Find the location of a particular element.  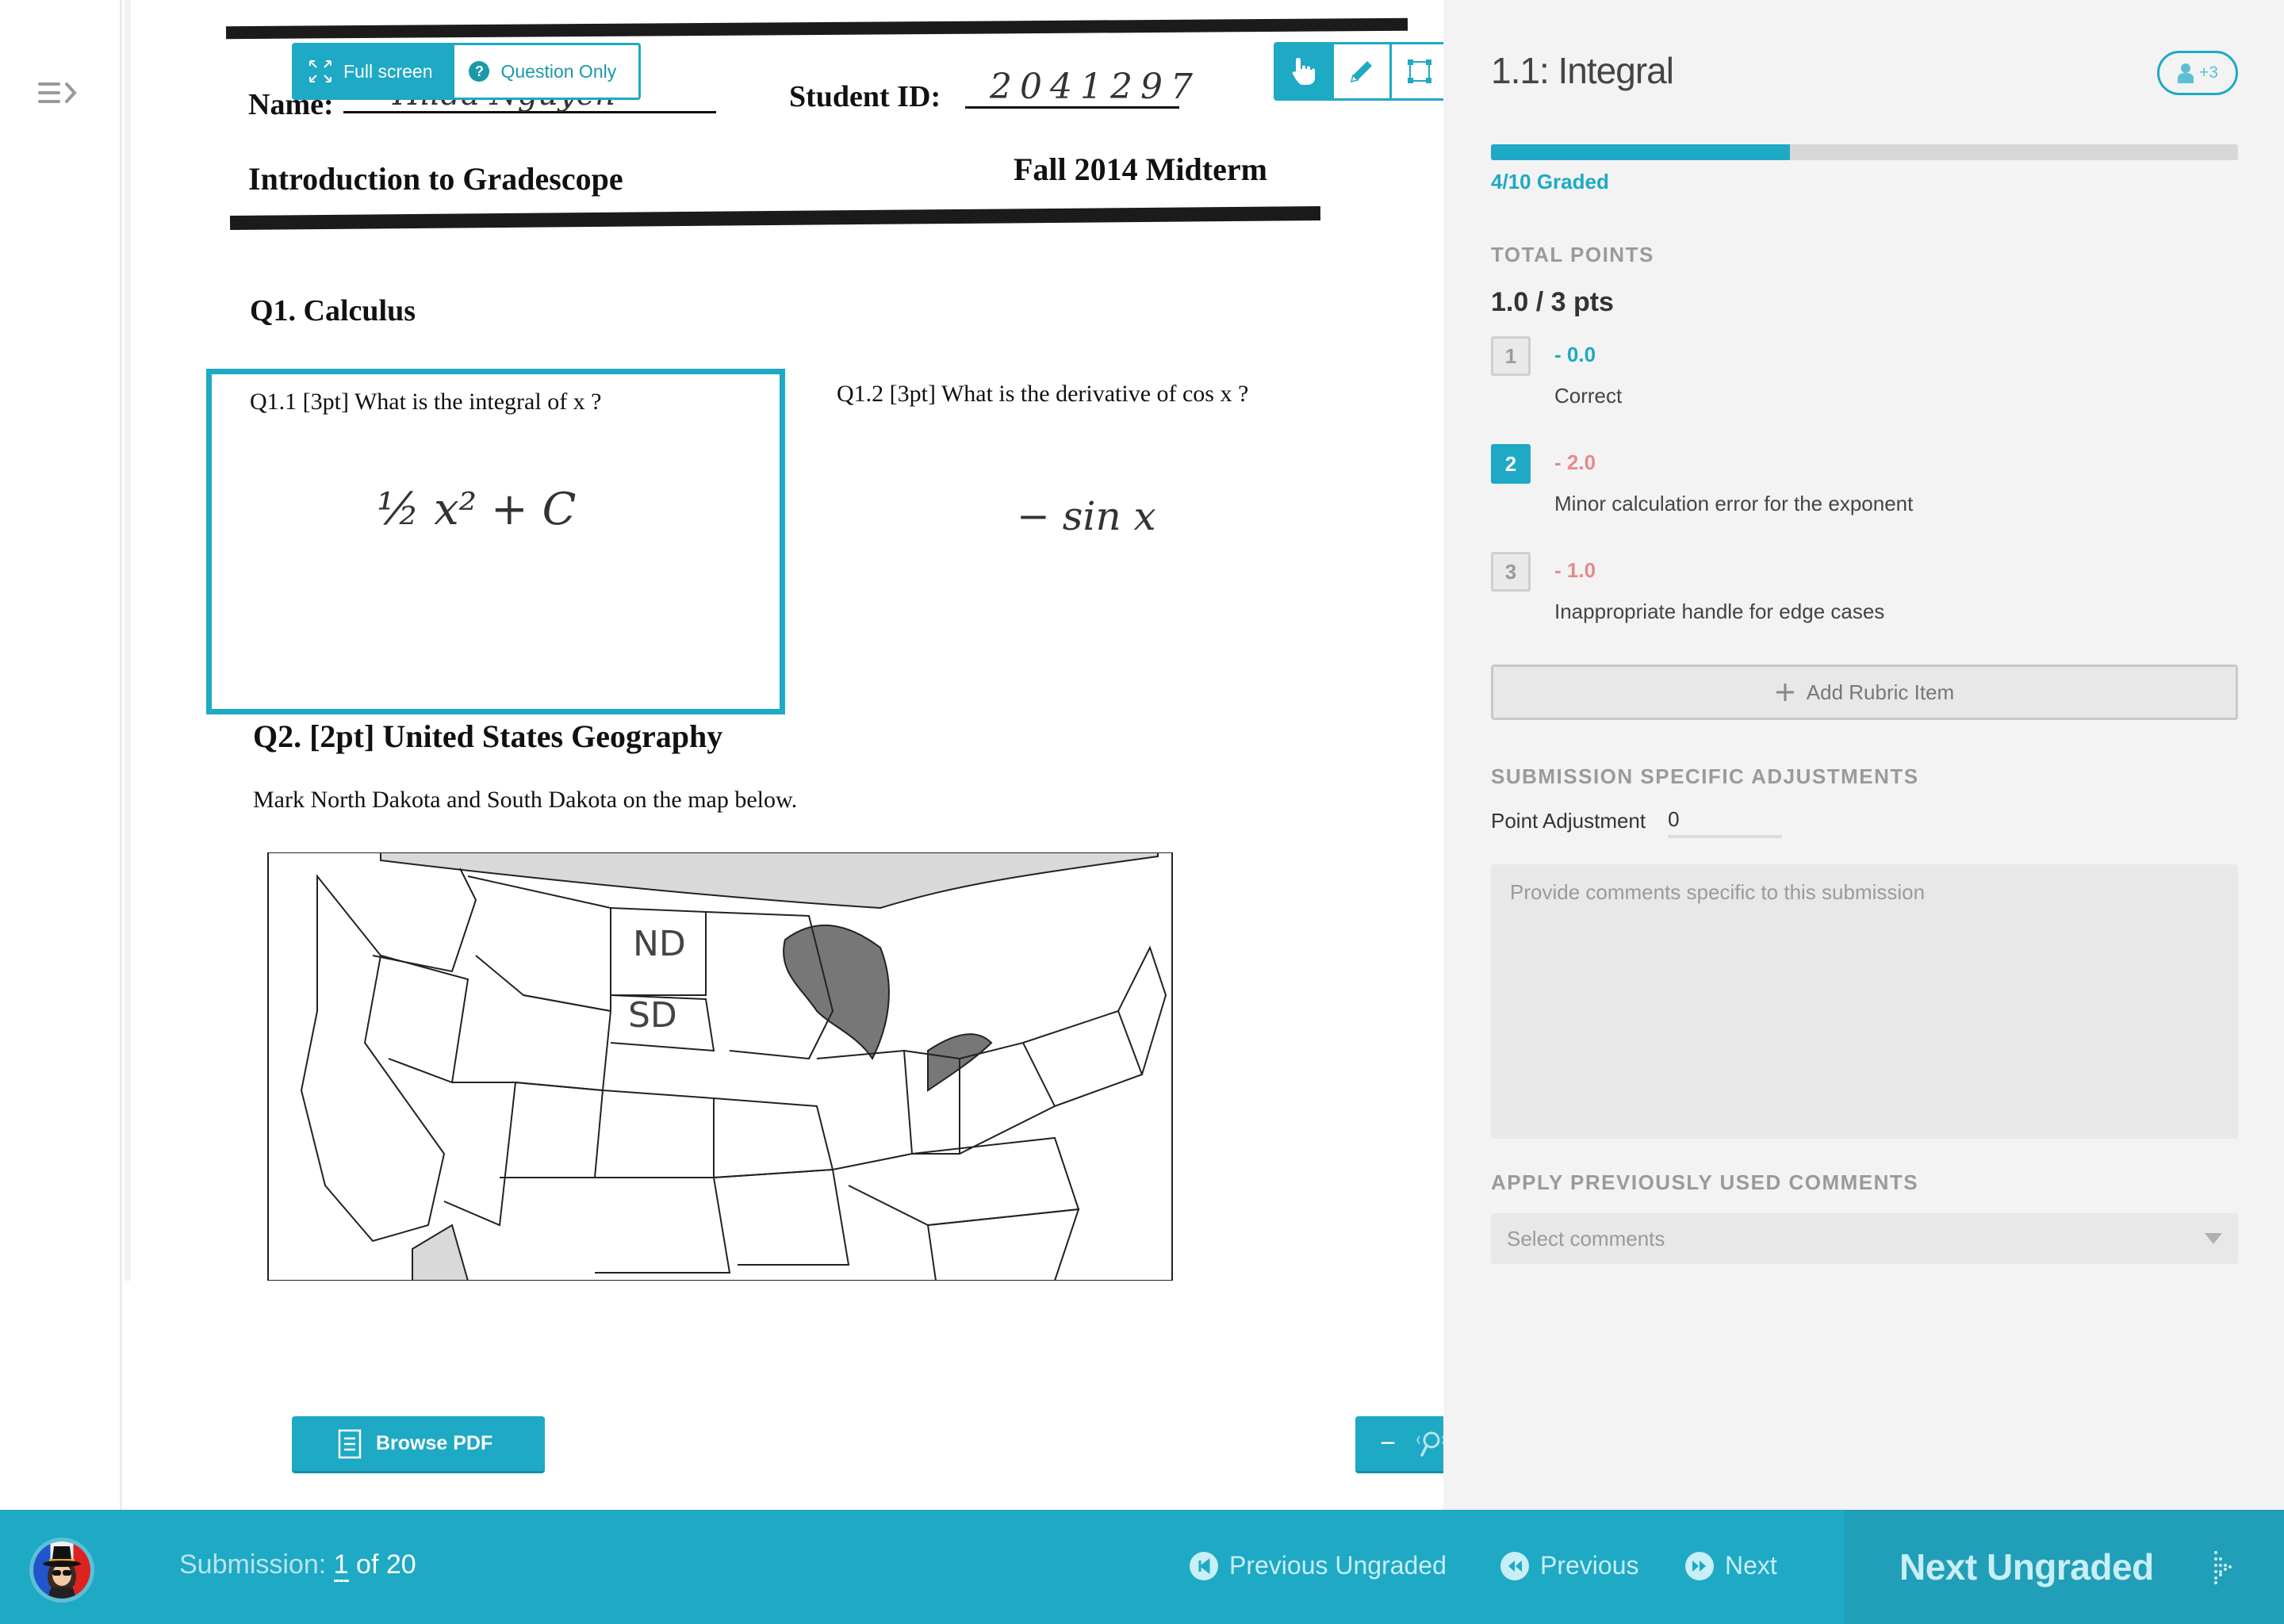

point-adjustment-row: Point Adjustment is located at coordinates (1637, 821).